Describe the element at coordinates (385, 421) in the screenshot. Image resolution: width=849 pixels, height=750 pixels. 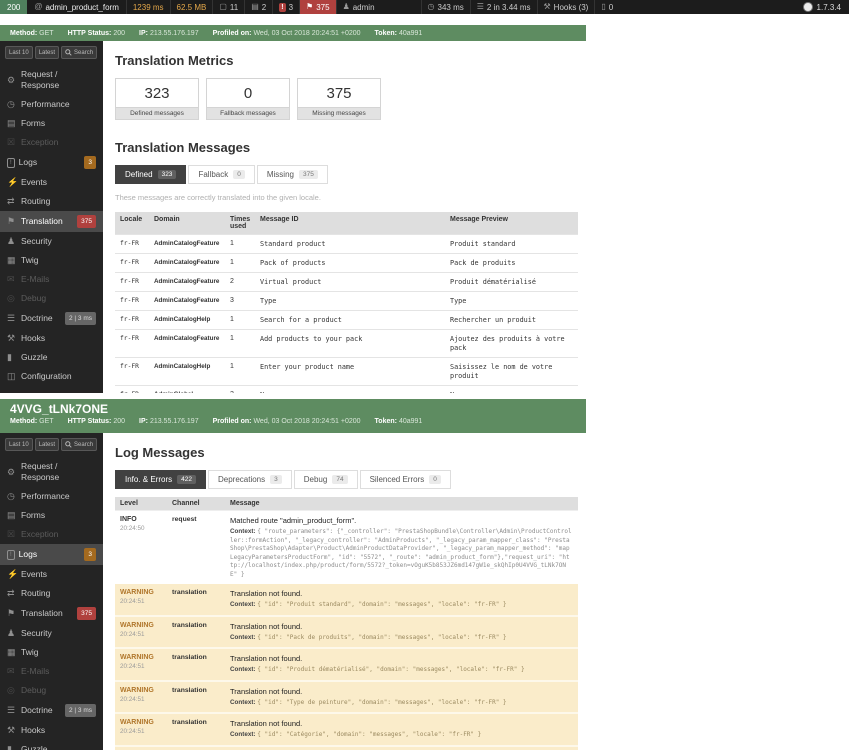
I see `meta-label: Token:` at that location.